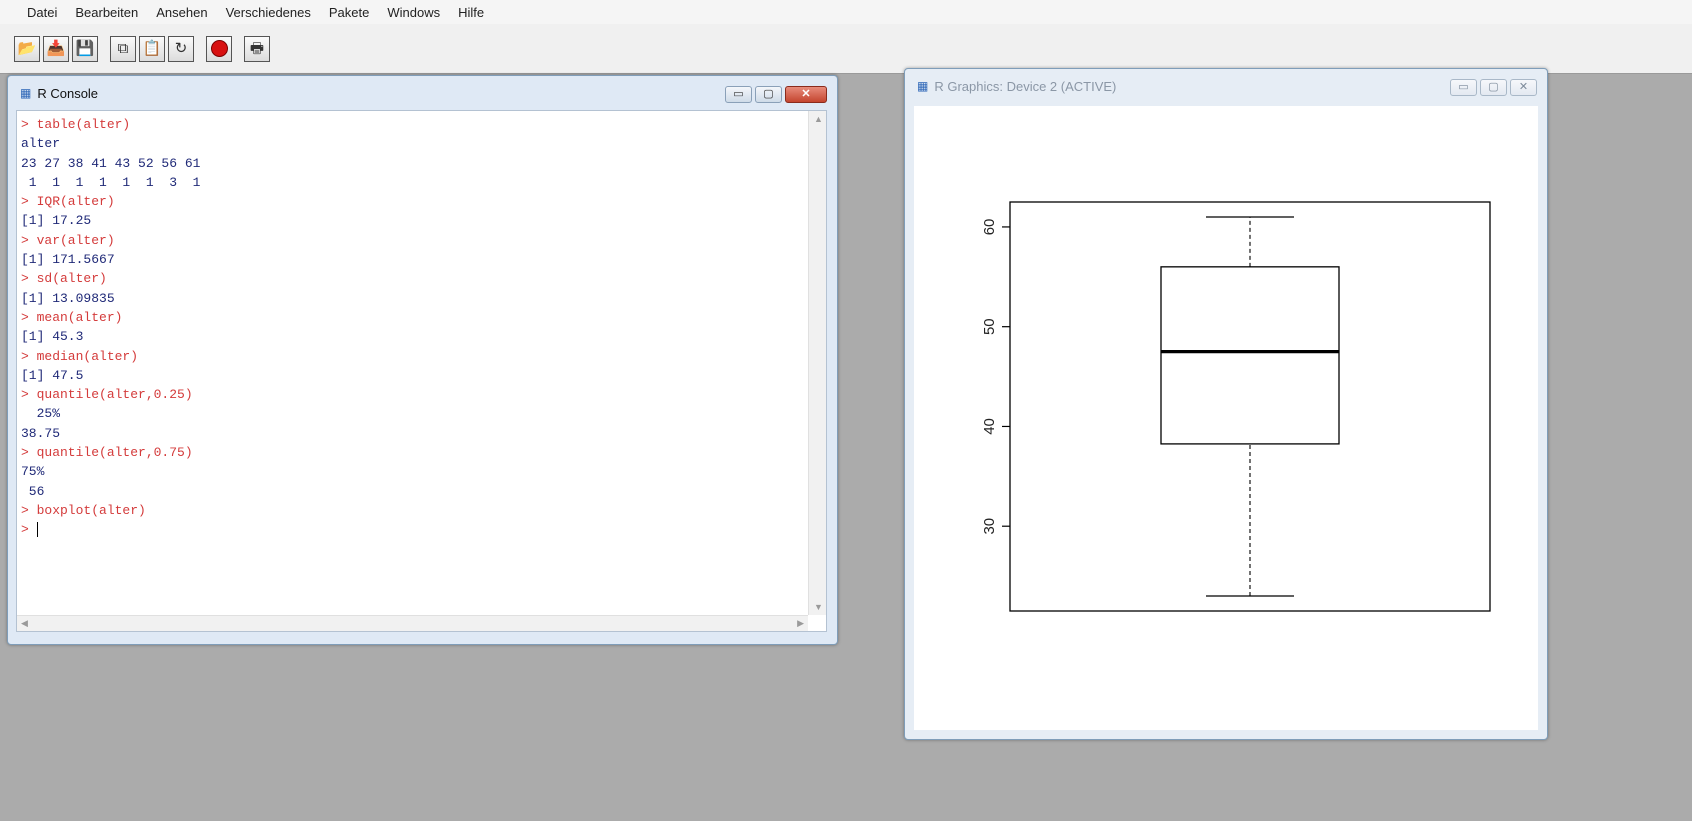 The image size is (1692, 821). I want to click on scroll-right-icon: ▶, so click(800, 623).